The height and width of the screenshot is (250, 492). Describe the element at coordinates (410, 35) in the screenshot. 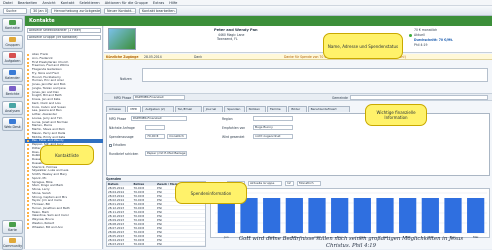

I see `status-dot-icon` at that location.